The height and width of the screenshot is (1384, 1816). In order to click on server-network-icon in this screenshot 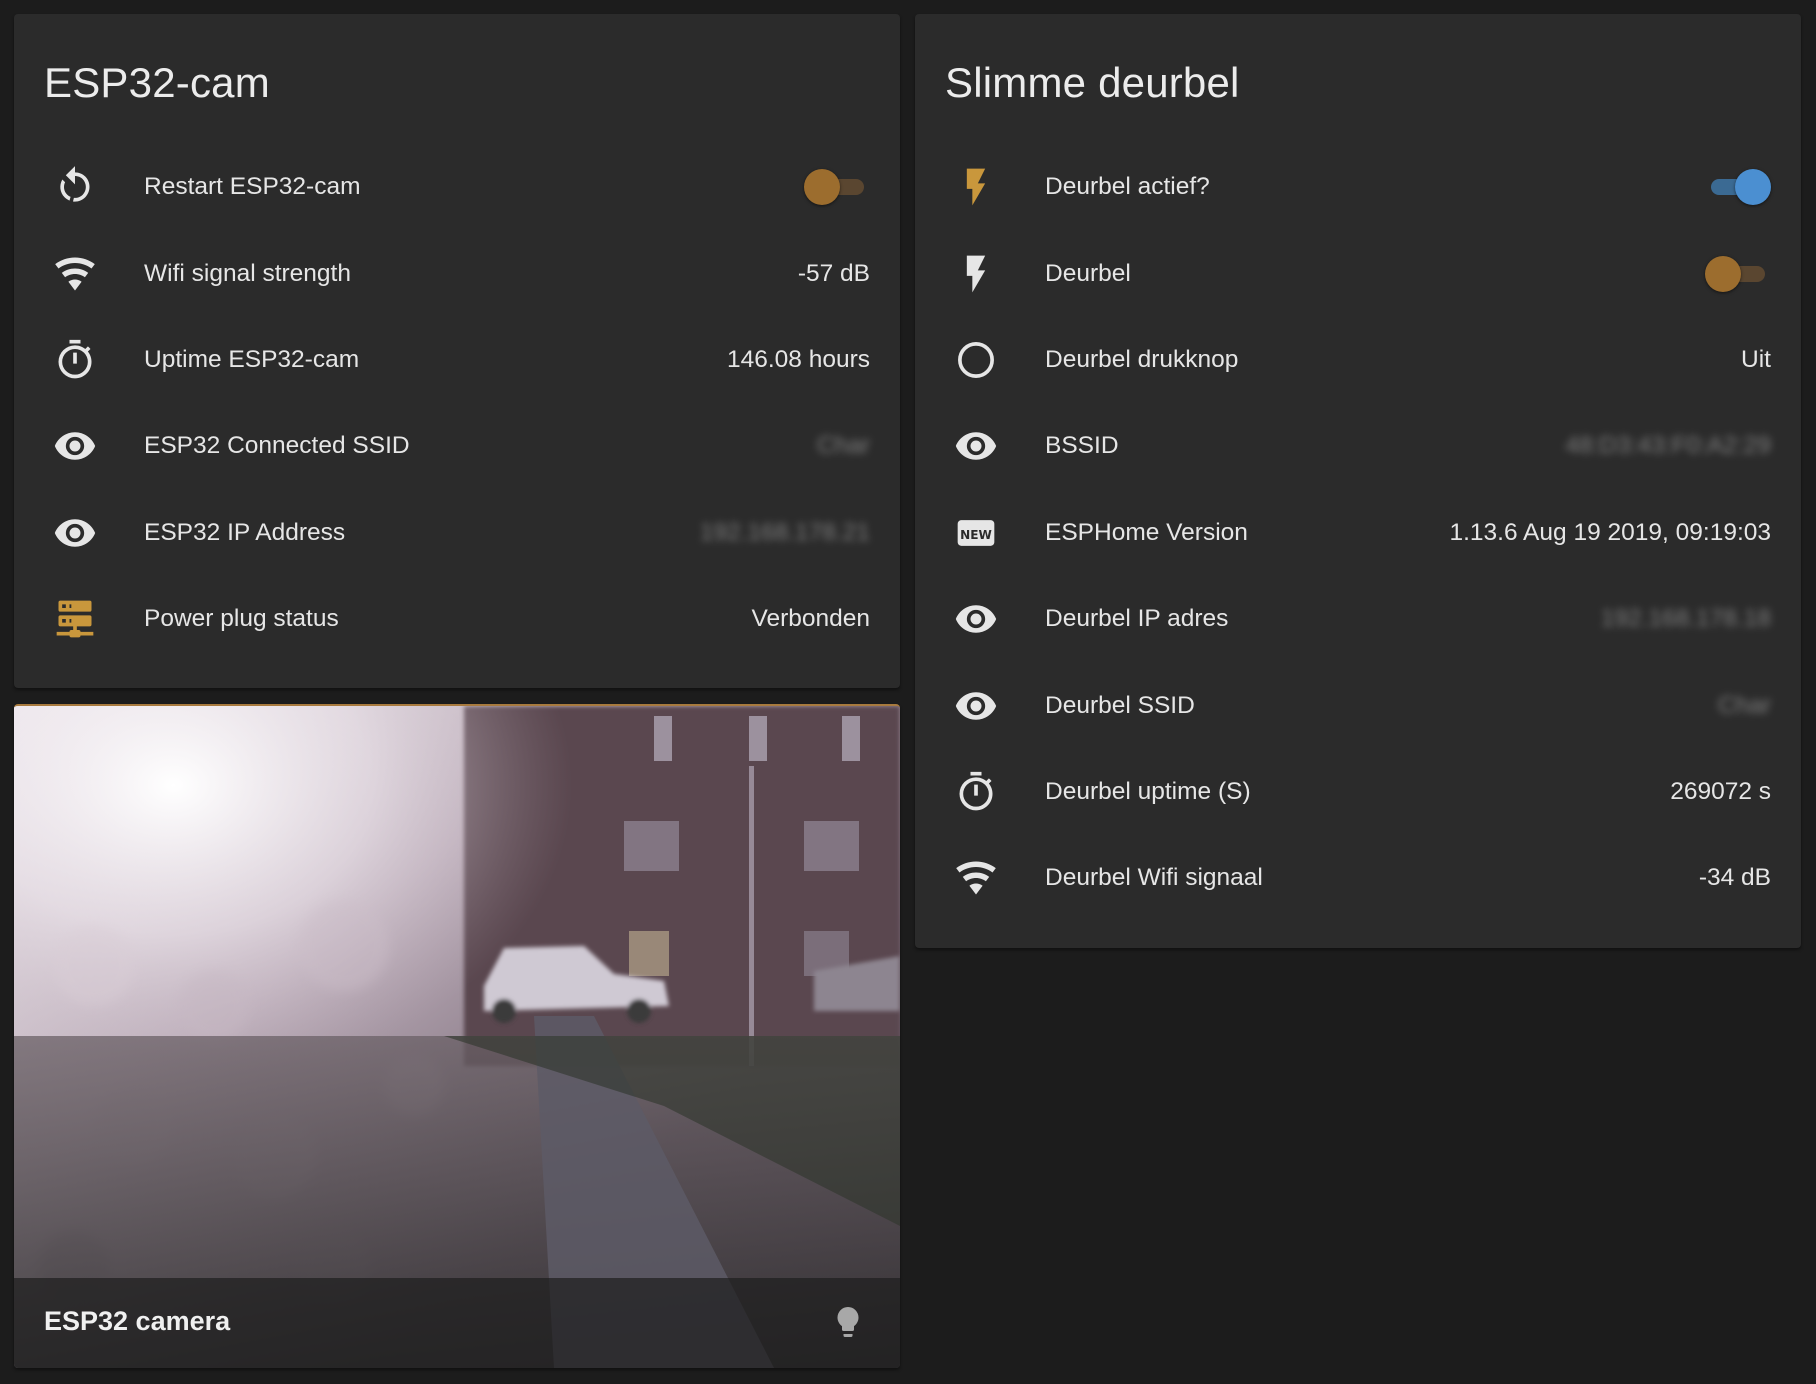, I will do `click(75, 619)`.